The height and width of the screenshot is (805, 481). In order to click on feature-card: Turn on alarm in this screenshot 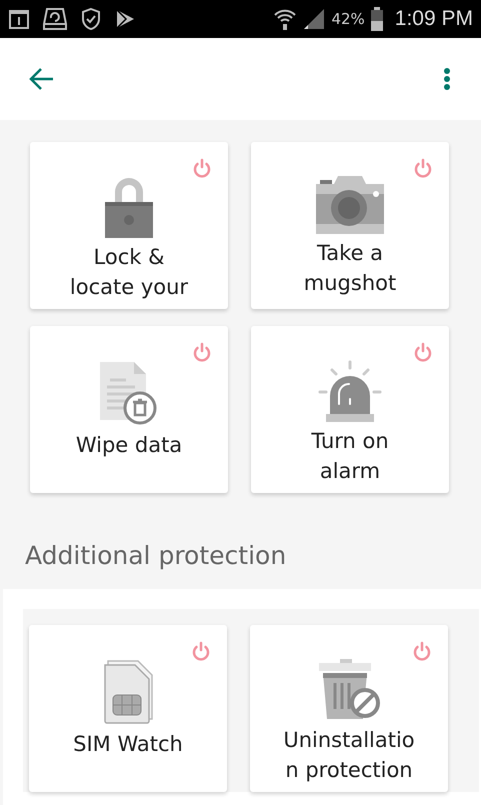, I will do `click(350, 409)`.